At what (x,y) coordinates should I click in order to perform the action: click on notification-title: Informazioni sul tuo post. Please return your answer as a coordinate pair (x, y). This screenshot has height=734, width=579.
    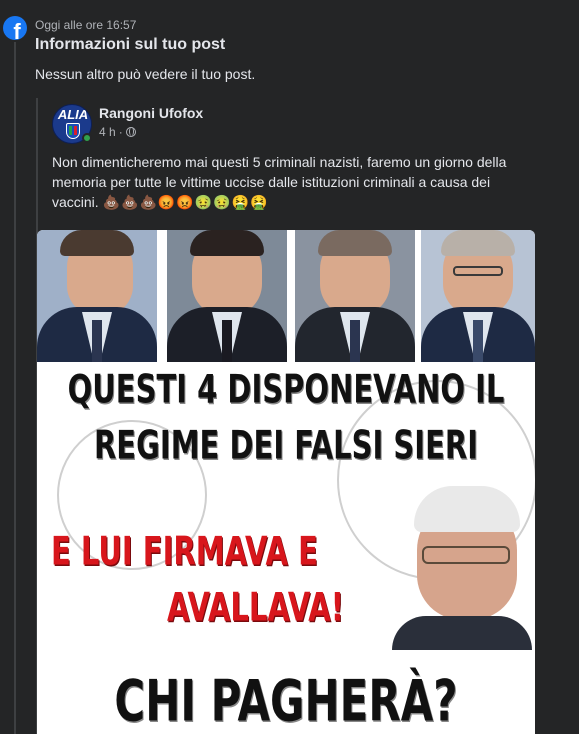
    Looking at the image, I should click on (130, 44).